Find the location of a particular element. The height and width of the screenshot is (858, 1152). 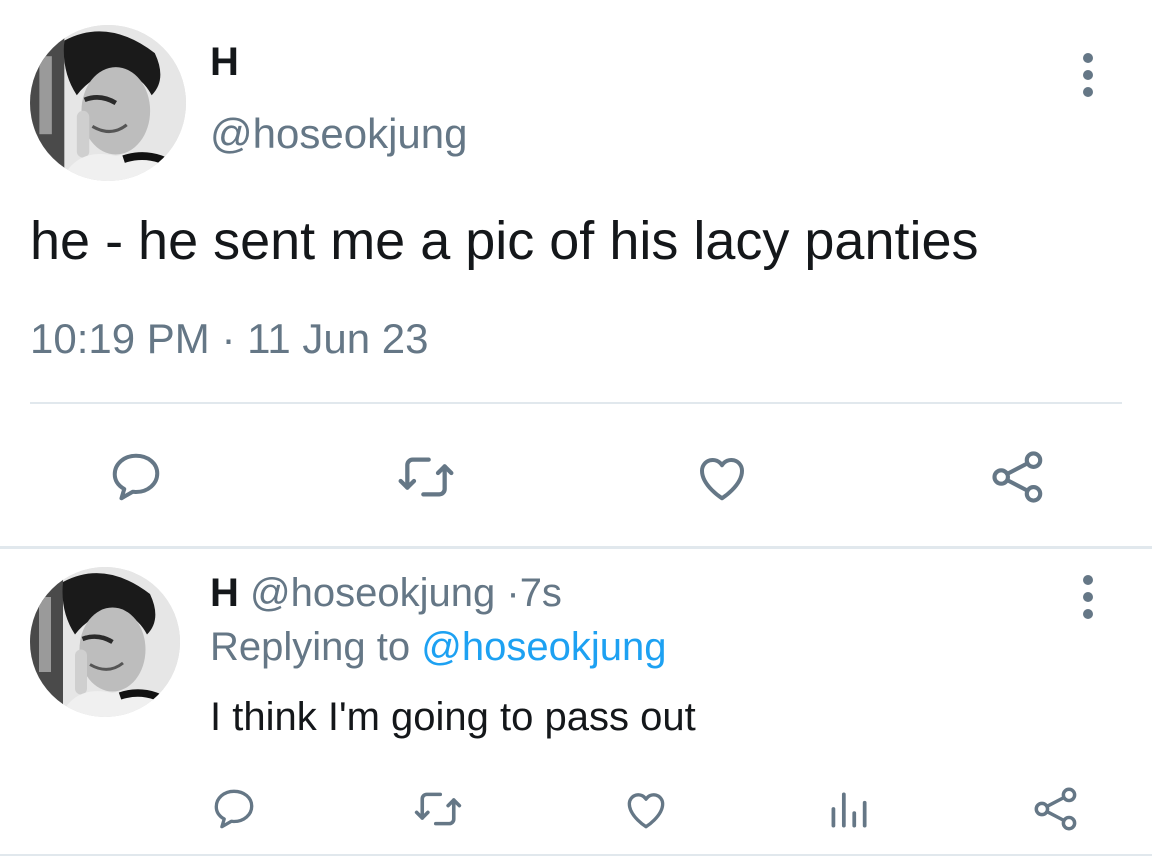

tweet-timestamp: 10:19 PM · 11 Jun 23 is located at coordinates (229, 339).